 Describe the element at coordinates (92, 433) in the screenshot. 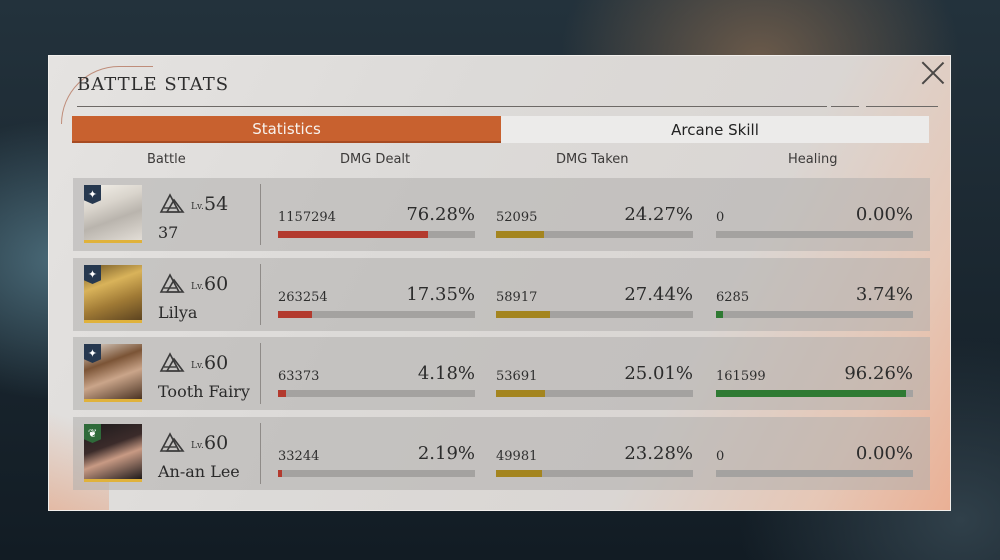

I see `leaf-icon: ❦` at that location.